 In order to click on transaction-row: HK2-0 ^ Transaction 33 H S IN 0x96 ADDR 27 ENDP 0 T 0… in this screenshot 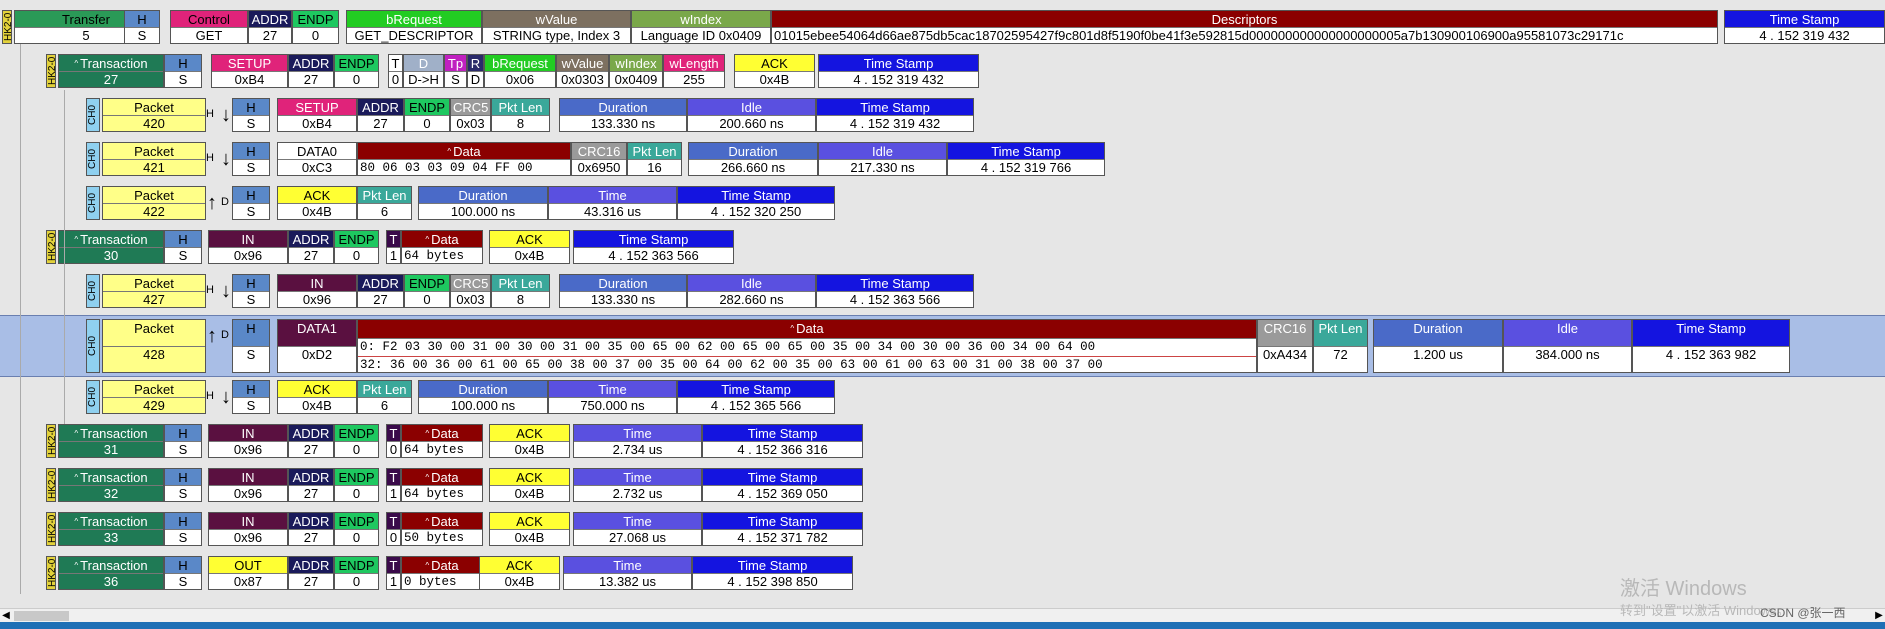, I will do `click(942, 529)`.